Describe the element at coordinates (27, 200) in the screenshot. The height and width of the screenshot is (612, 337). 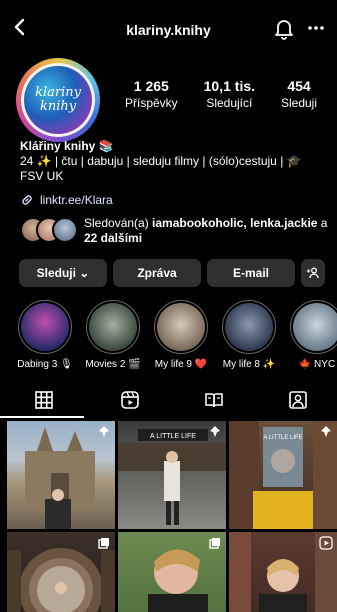
I see `link-icon` at that location.